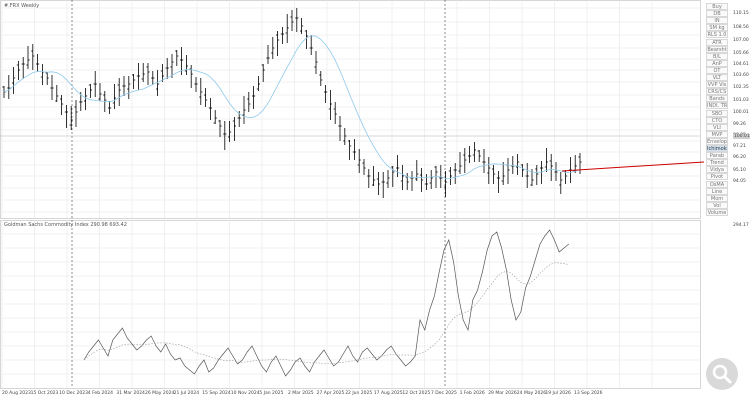  What do you see at coordinates (717, 113) in the screenshot?
I see `indicator-button: SBO` at bounding box center [717, 113].